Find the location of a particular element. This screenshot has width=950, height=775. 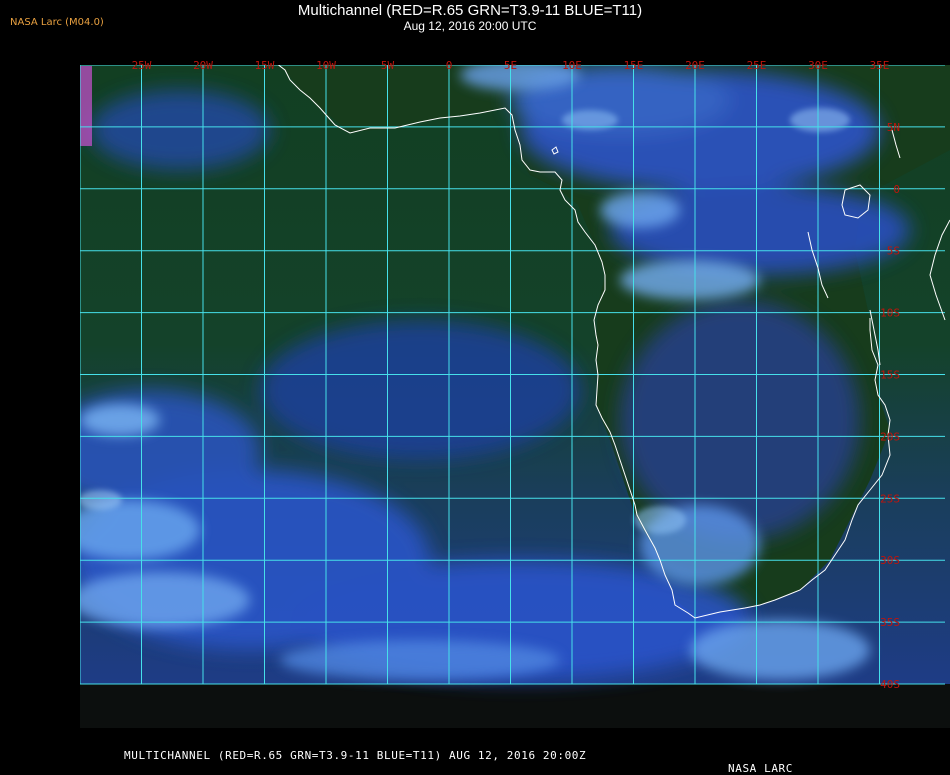

latitude-label: 5N is located at coordinates (893, 127).